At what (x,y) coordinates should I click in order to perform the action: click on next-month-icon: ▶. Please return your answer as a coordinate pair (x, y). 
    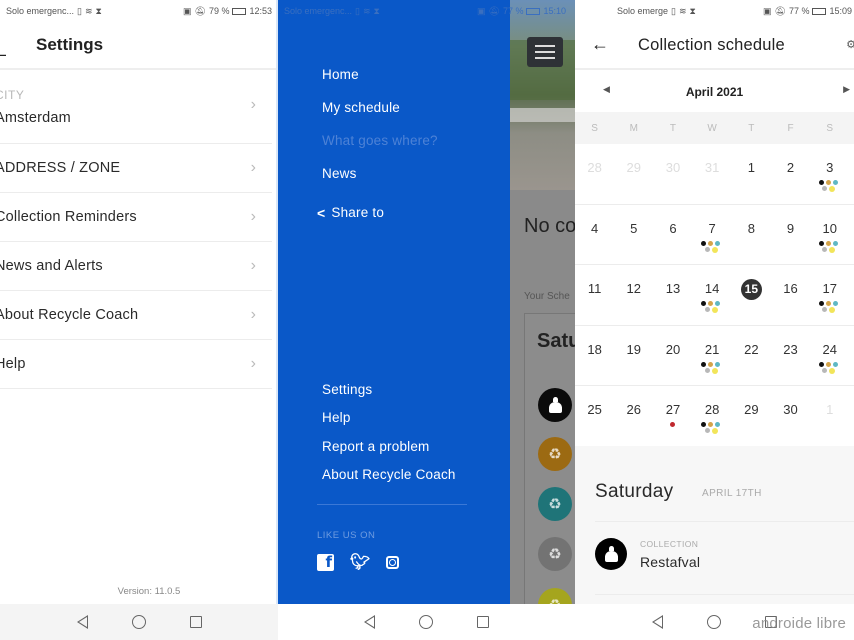
    Looking at the image, I should click on (846, 89).